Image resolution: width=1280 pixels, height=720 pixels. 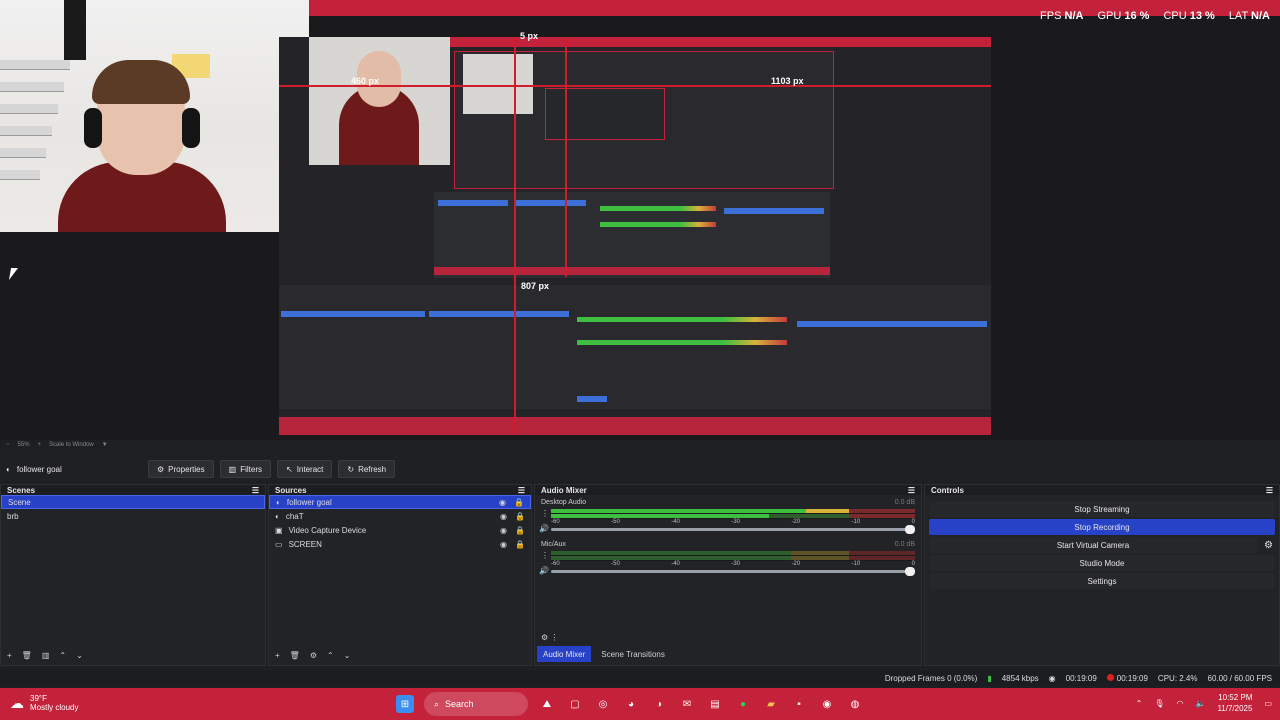 I want to click on fps-label: FPS, so click(x=1051, y=16).